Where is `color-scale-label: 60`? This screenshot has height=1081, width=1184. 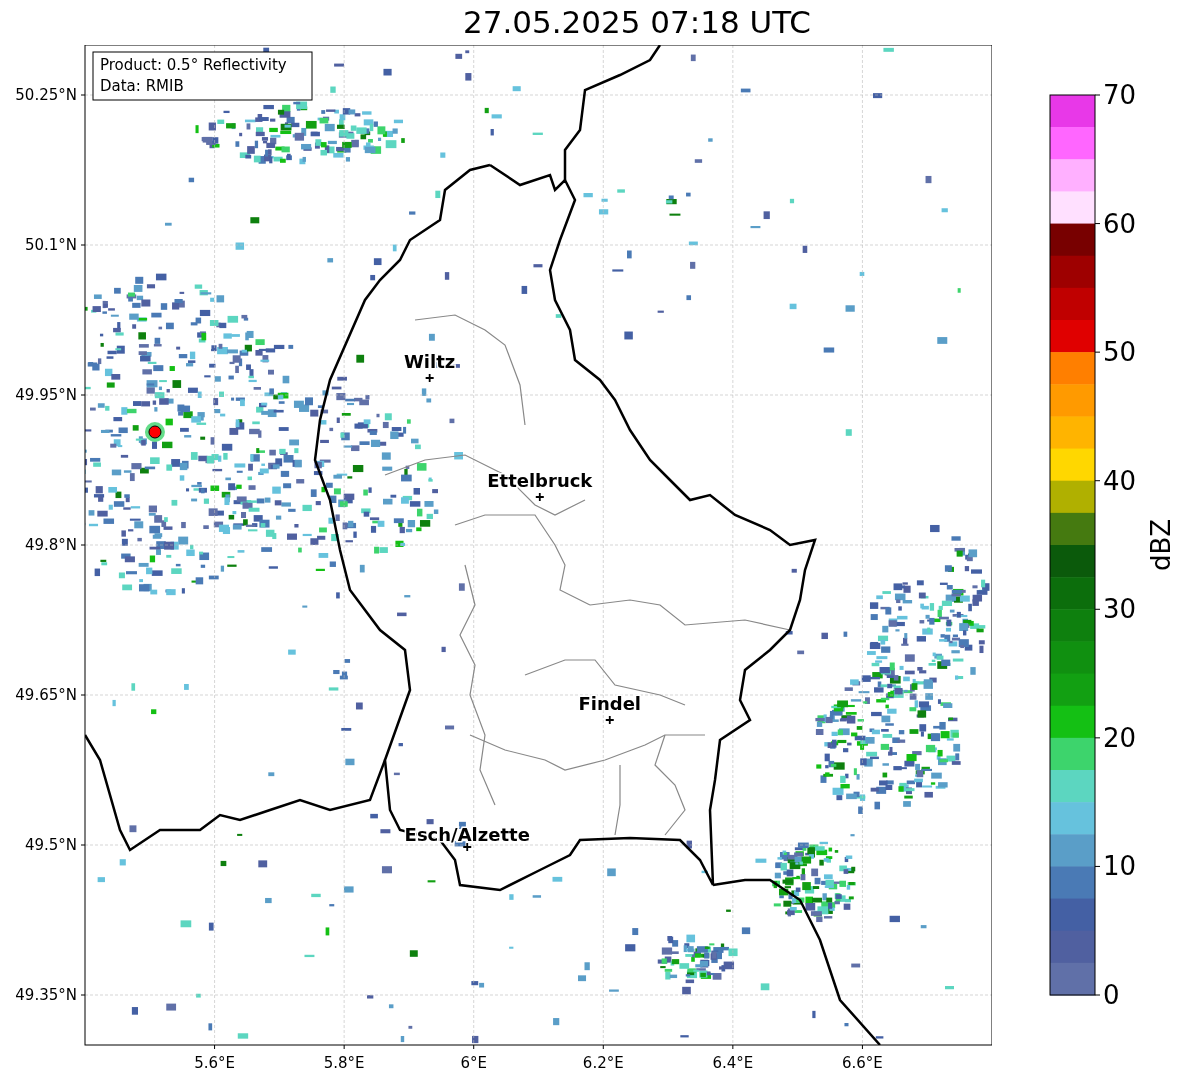 color-scale-label: 60 is located at coordinates (1120, 223).